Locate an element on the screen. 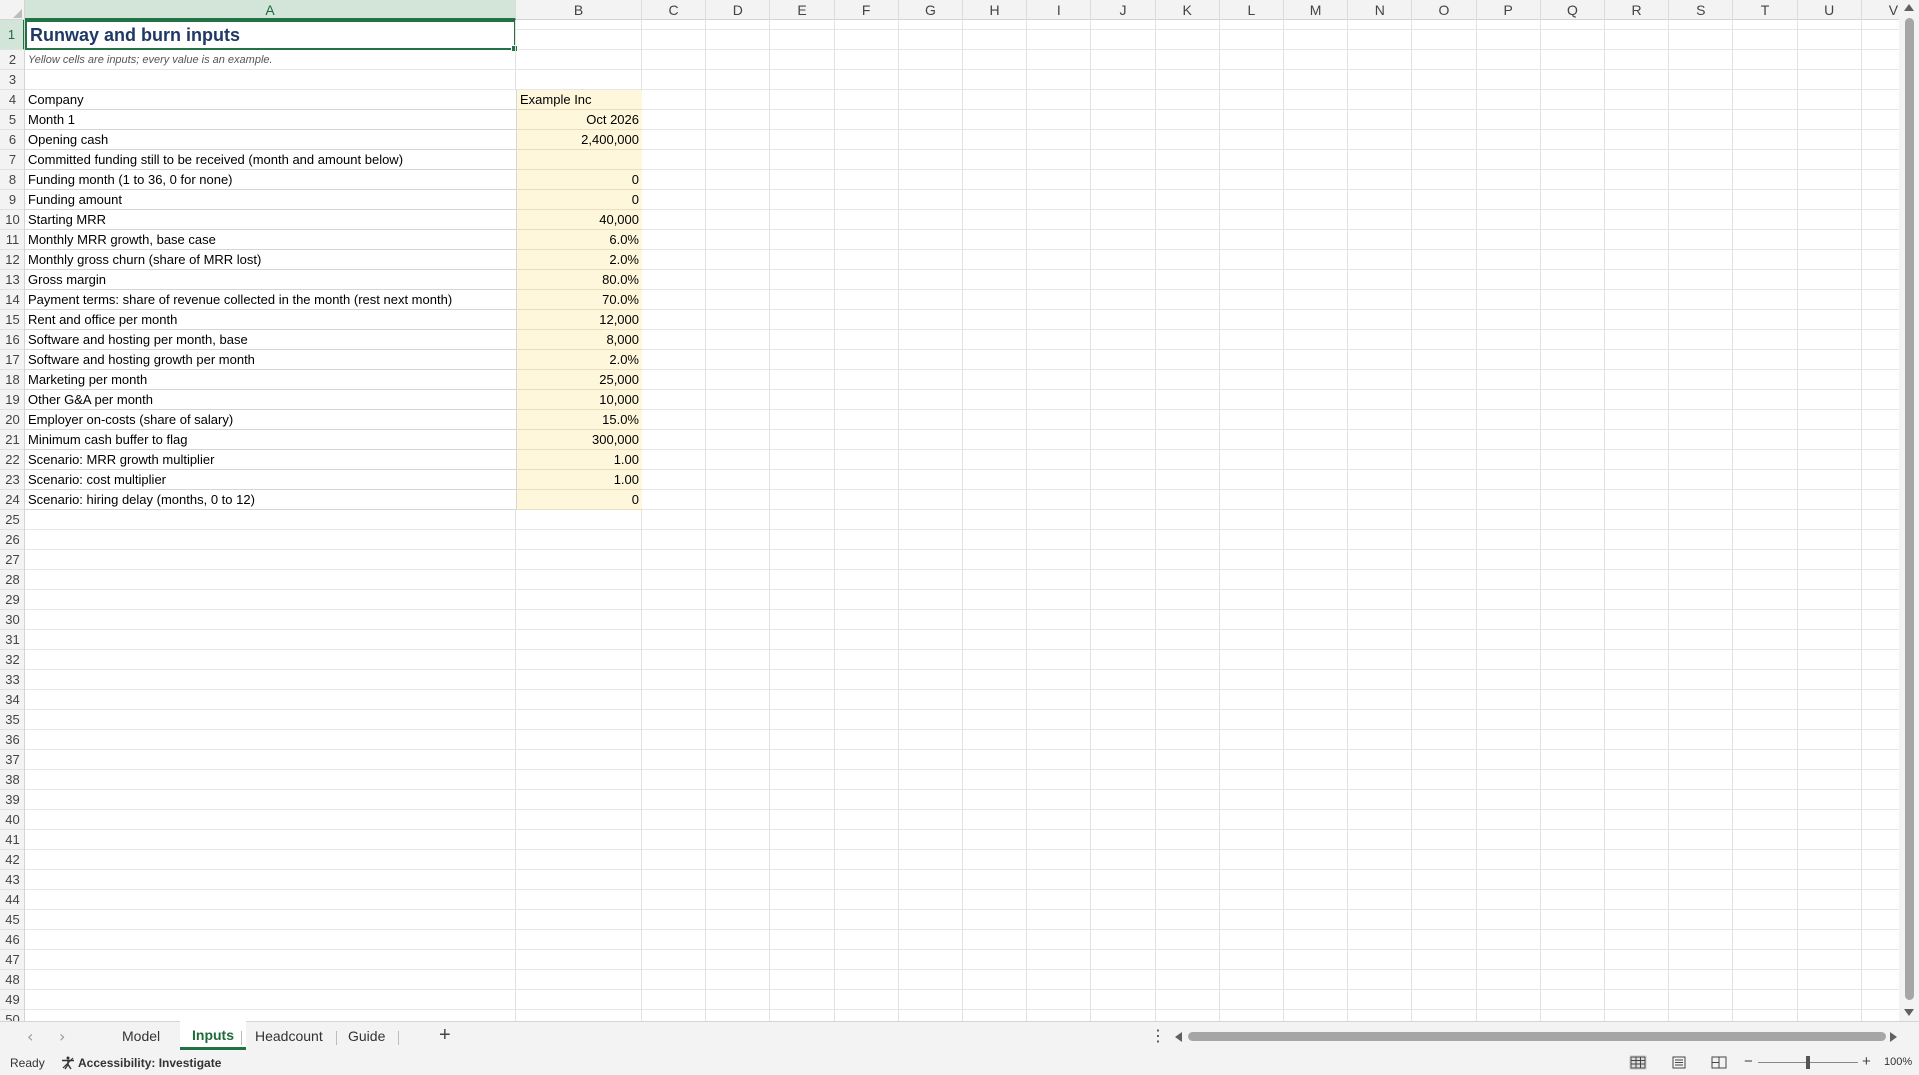  tab-inputs: Inputs is located at coordinates (213, 1035).